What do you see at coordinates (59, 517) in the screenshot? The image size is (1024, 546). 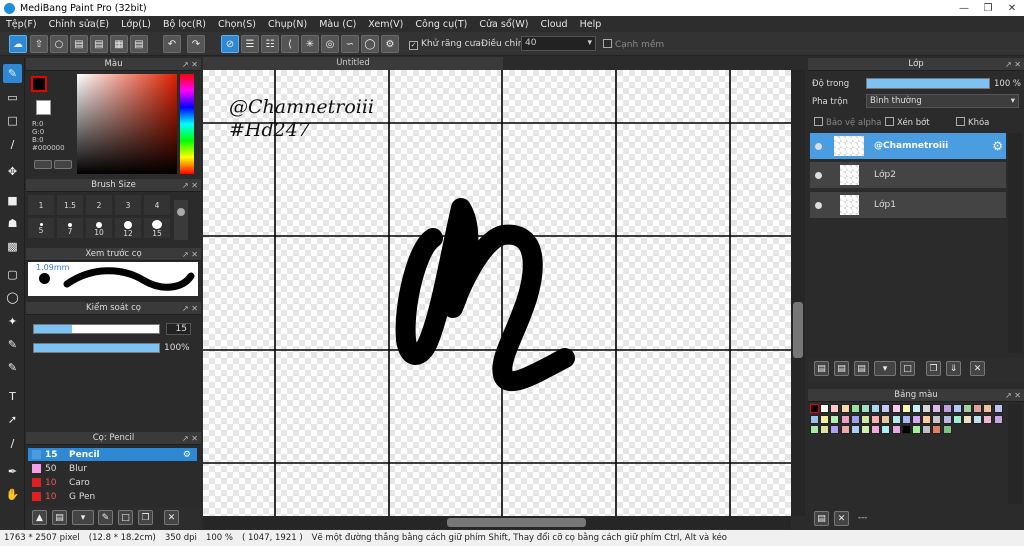 I see `new-brush-icon: ▤` at bounding box center [59, 517].